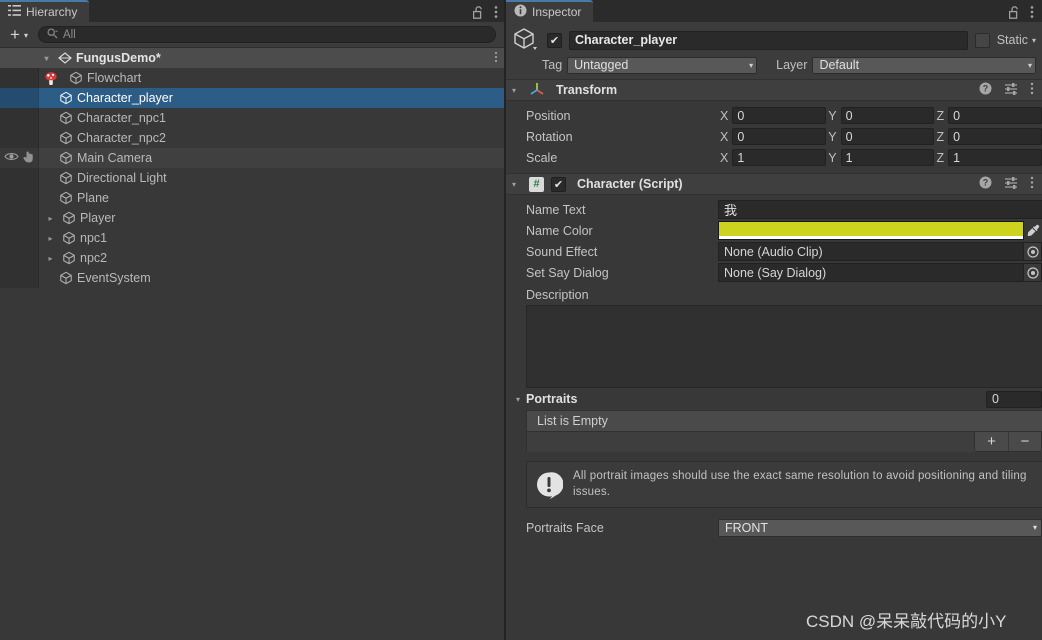  I want to click on rotation-y-input: 0, so click(887, 136).